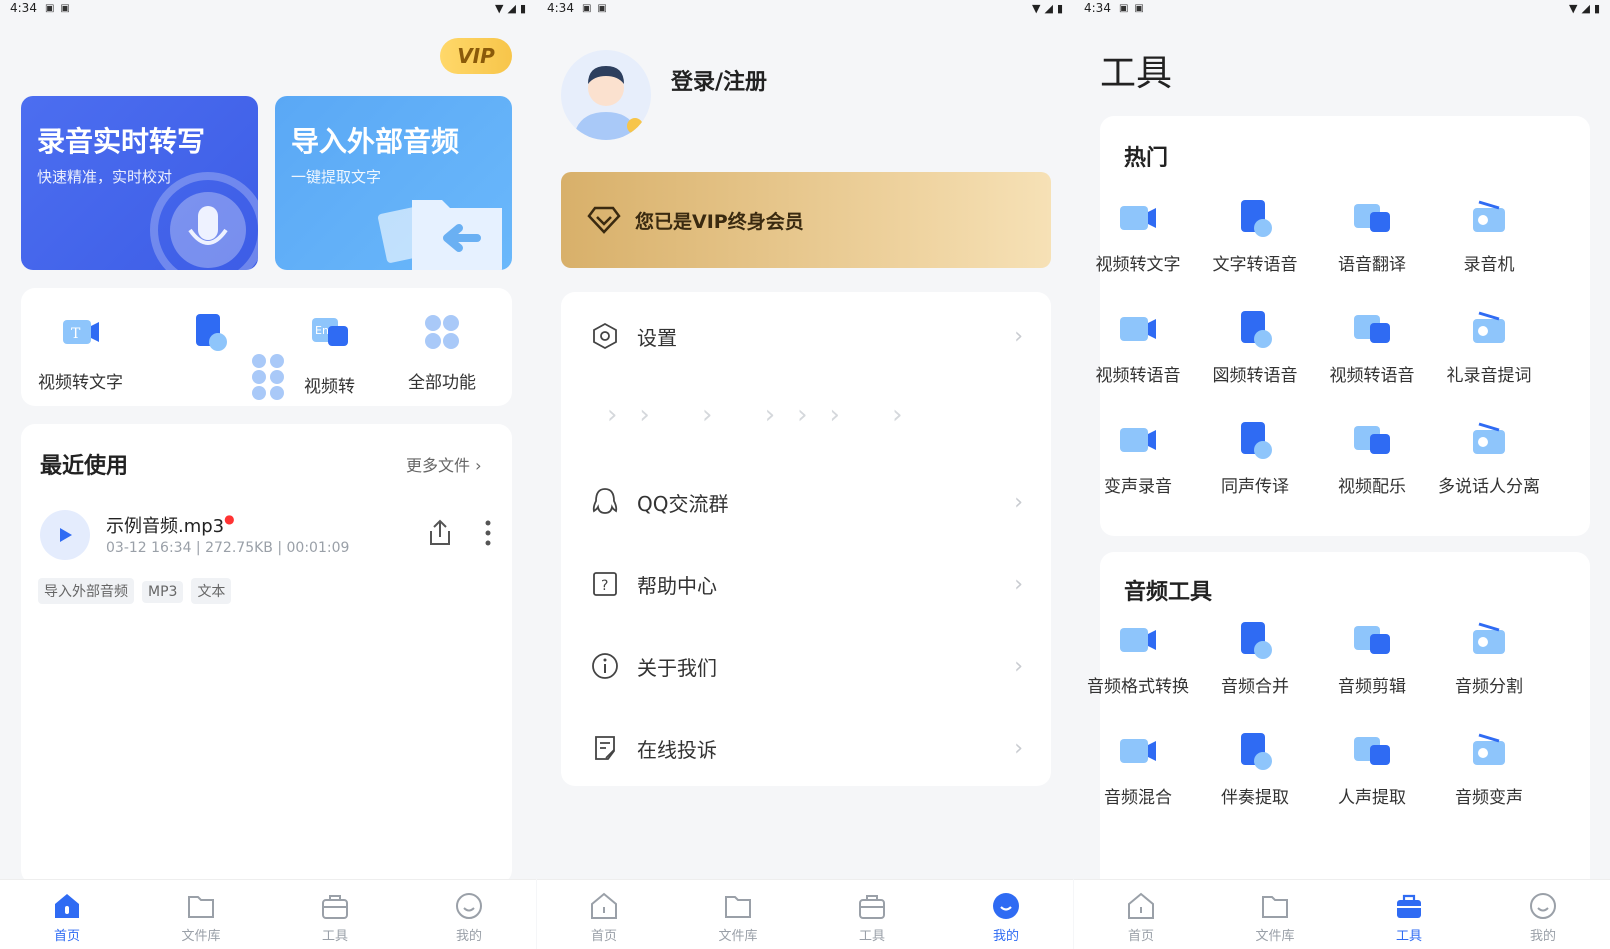  Describe the element at coordinates (476, 56) in the screenshot. I see `vip-badge: VIP` at that location.